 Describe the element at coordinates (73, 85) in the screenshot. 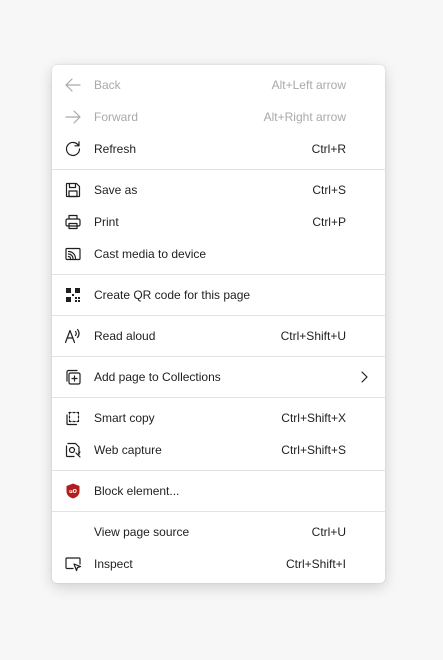

I see `arrow-left-icon` at that location.